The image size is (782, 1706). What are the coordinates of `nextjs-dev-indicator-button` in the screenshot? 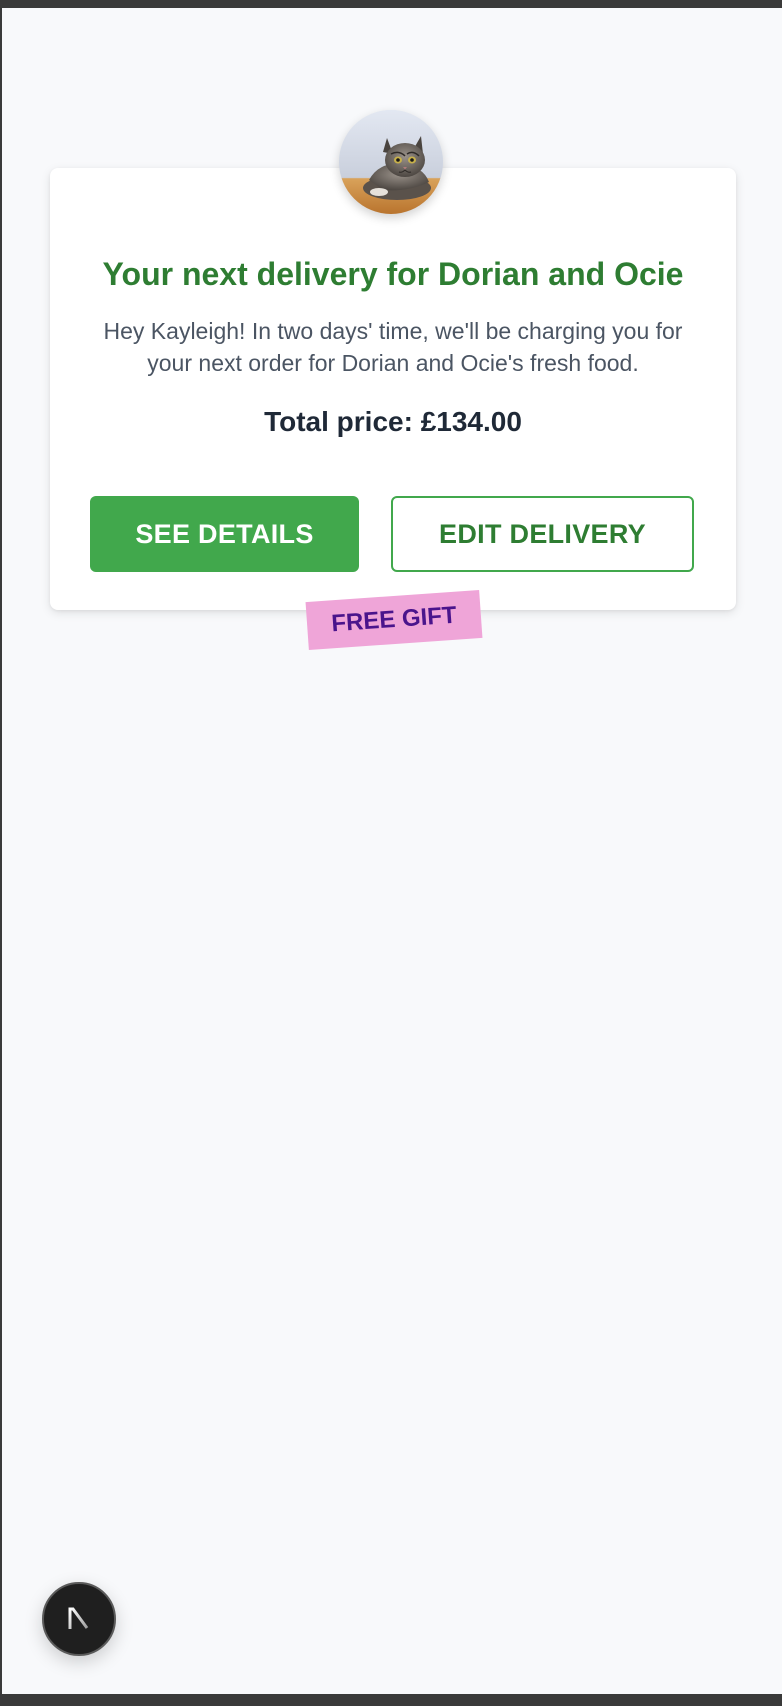 It's located at (79, 1619).